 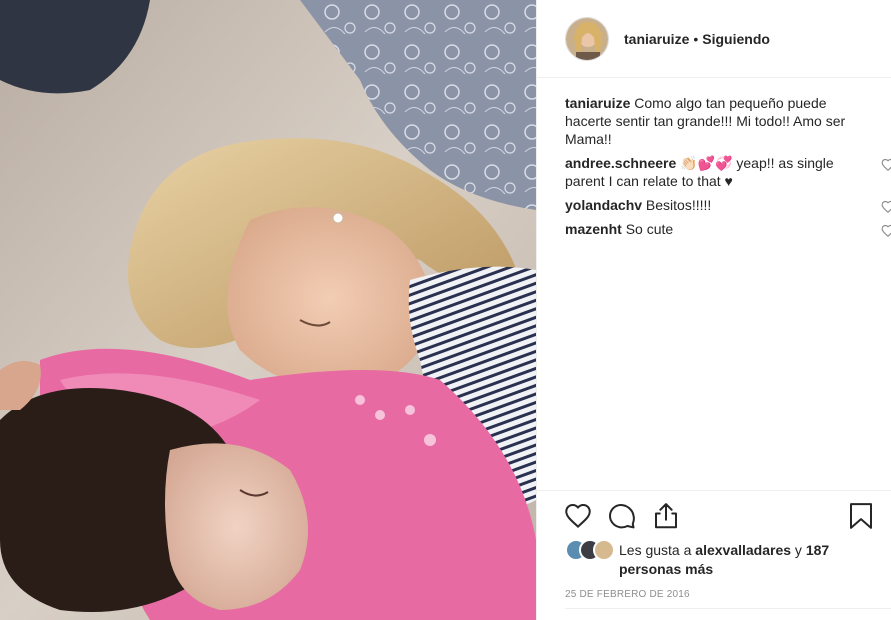 I want to click on header-text: taniaruize • Siguiendo, so click(x=697, y=39).